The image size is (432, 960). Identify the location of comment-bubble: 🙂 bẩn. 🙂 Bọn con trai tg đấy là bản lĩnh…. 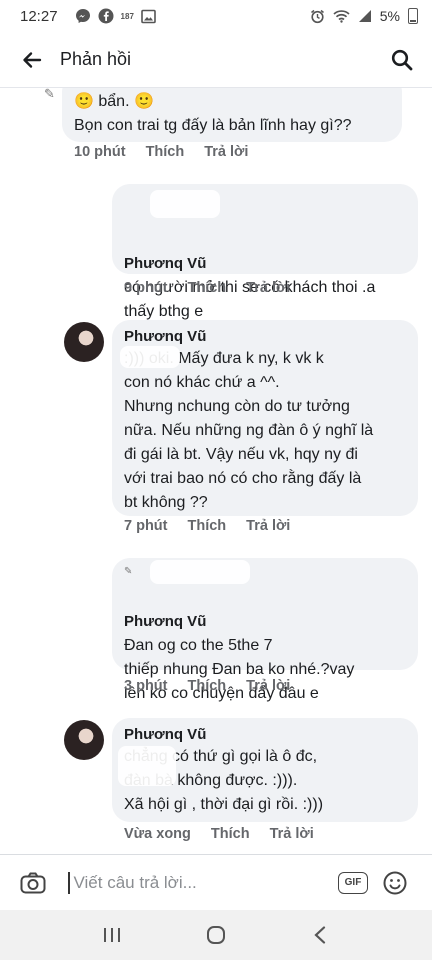
(232, 115).